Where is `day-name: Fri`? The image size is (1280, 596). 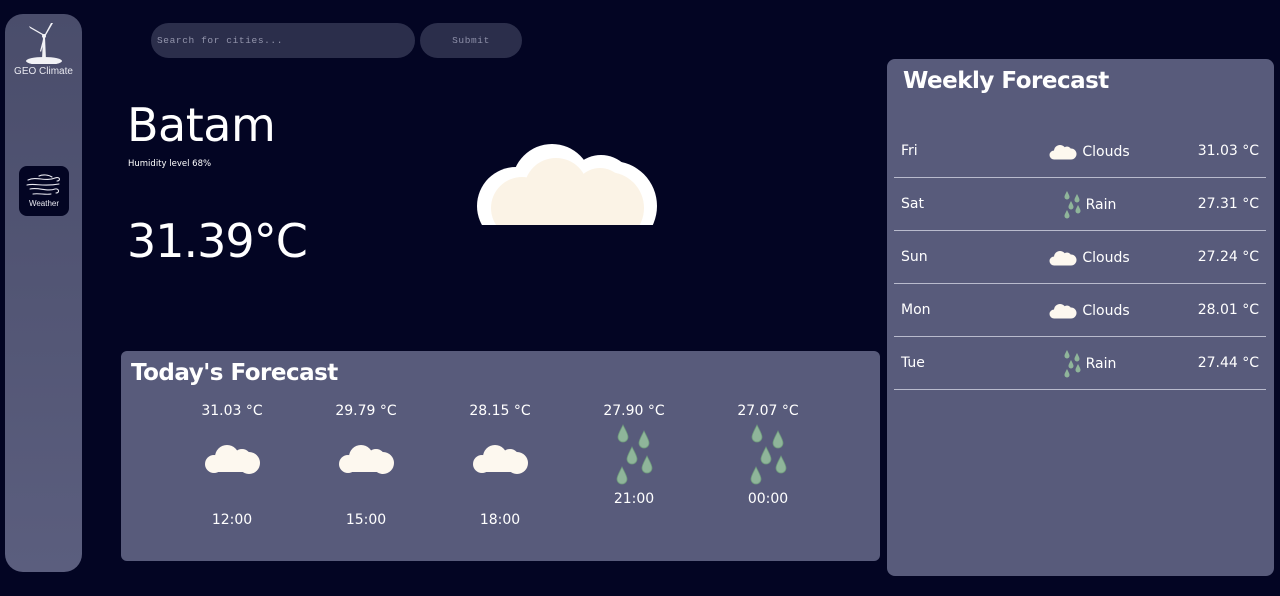
day-name: Fri is located at coordinates (909, 151).